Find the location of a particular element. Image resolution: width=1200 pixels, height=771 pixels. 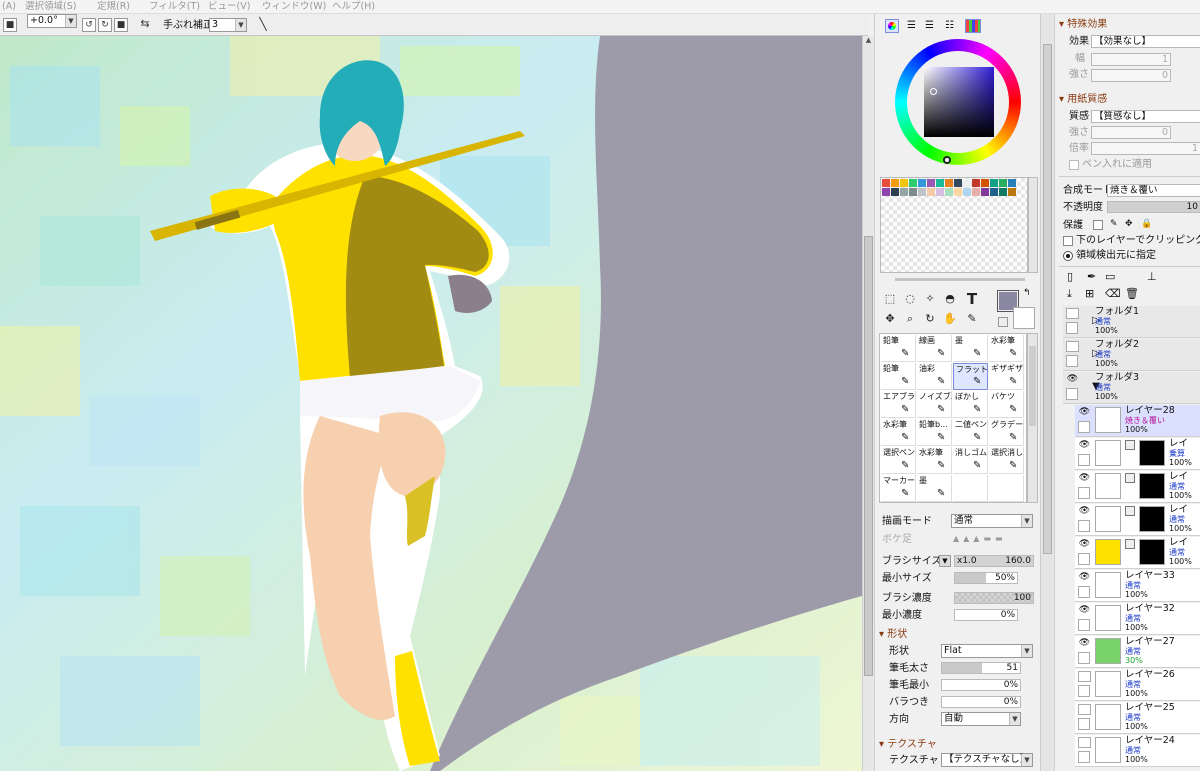

stop-icon: ■ is located at coordinates (10, 25).